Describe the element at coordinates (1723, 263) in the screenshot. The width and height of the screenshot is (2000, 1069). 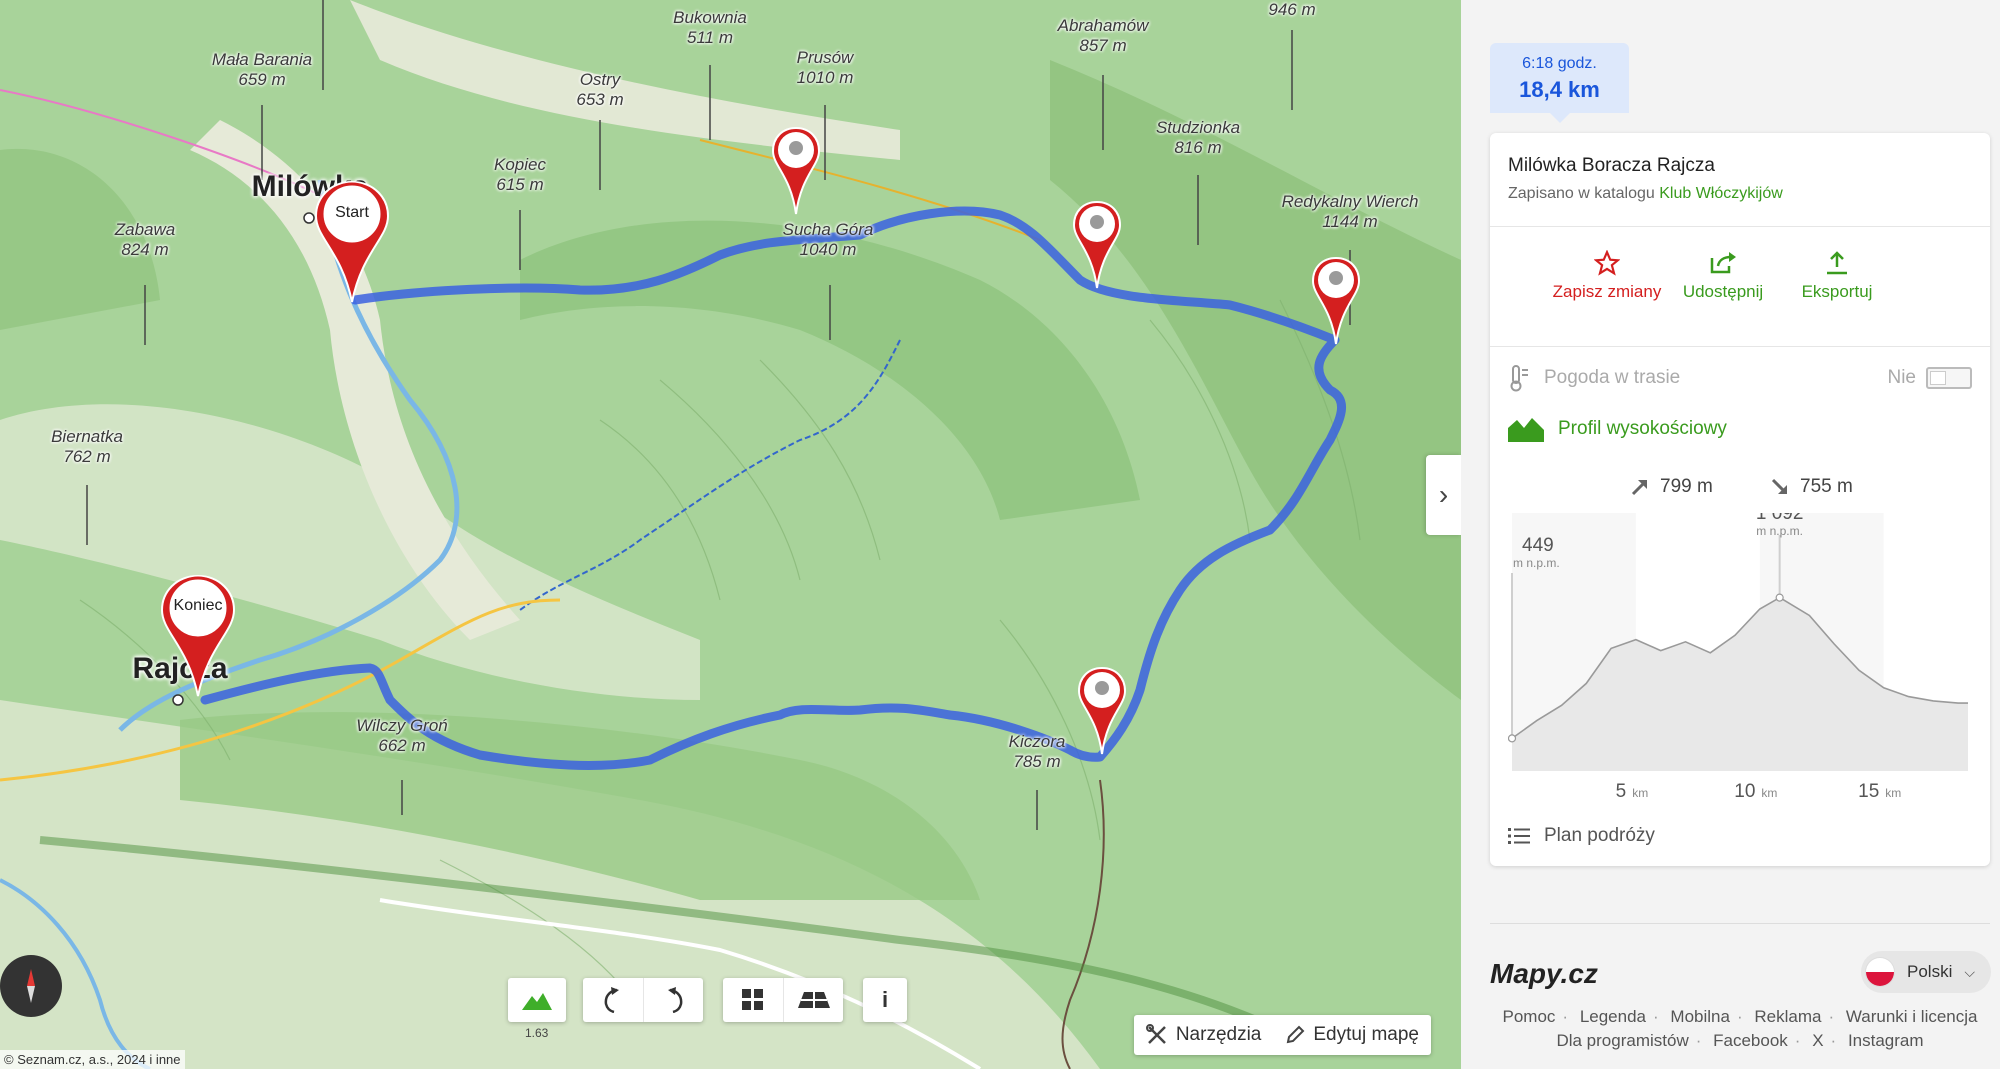
I see `share-icon` at that location.